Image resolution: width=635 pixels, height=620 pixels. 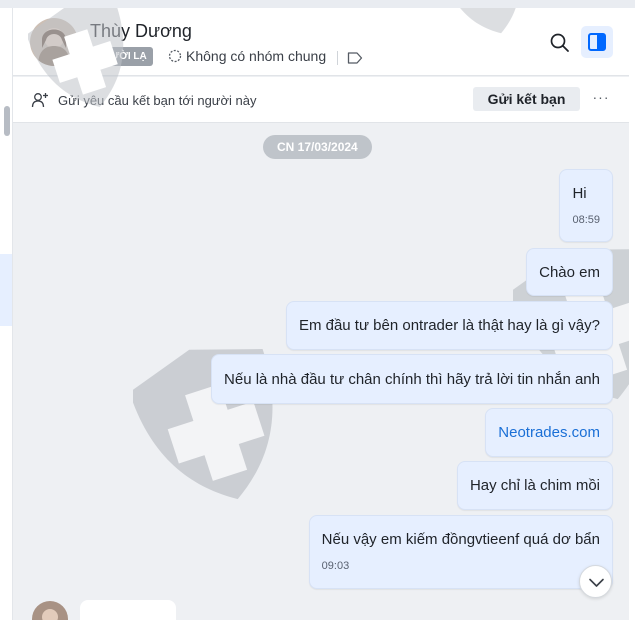 I want to click on message-bubble: Hi 08:59, so click(x=586, y=205).